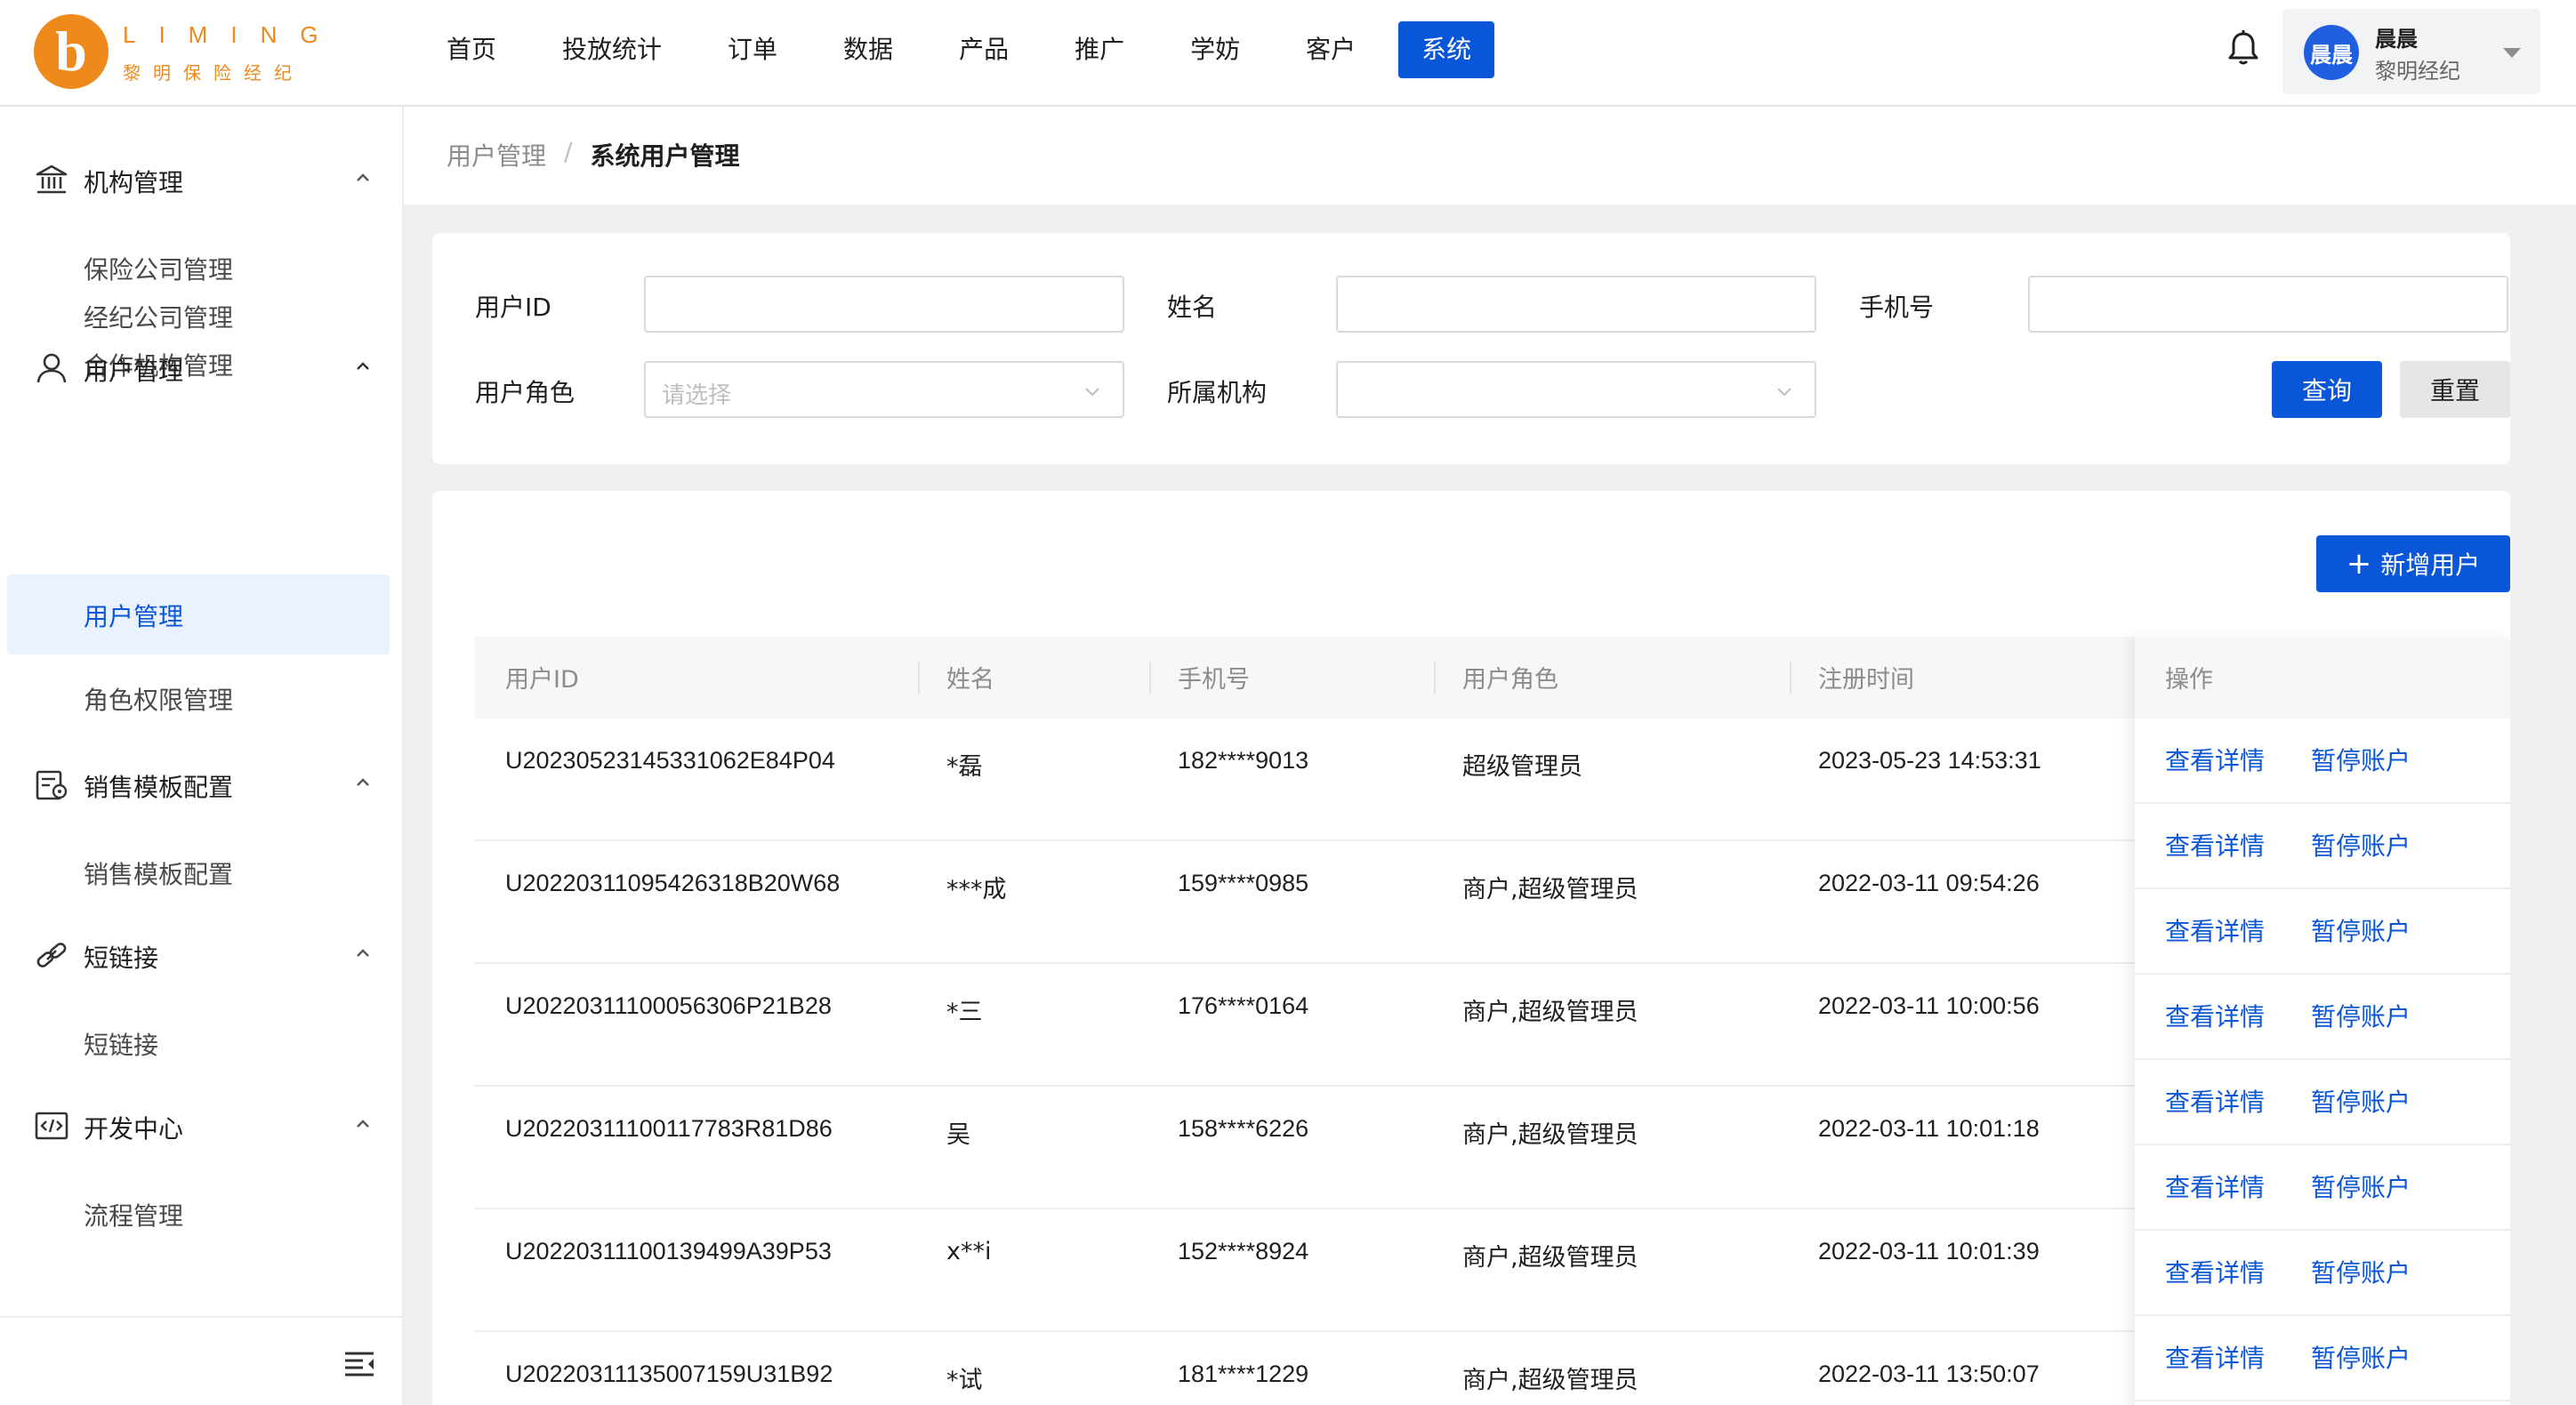  What do you see at coordinates (884, 389) in the screenshot?
I see `role-select: 请选择` at bounding box center [884, 389].